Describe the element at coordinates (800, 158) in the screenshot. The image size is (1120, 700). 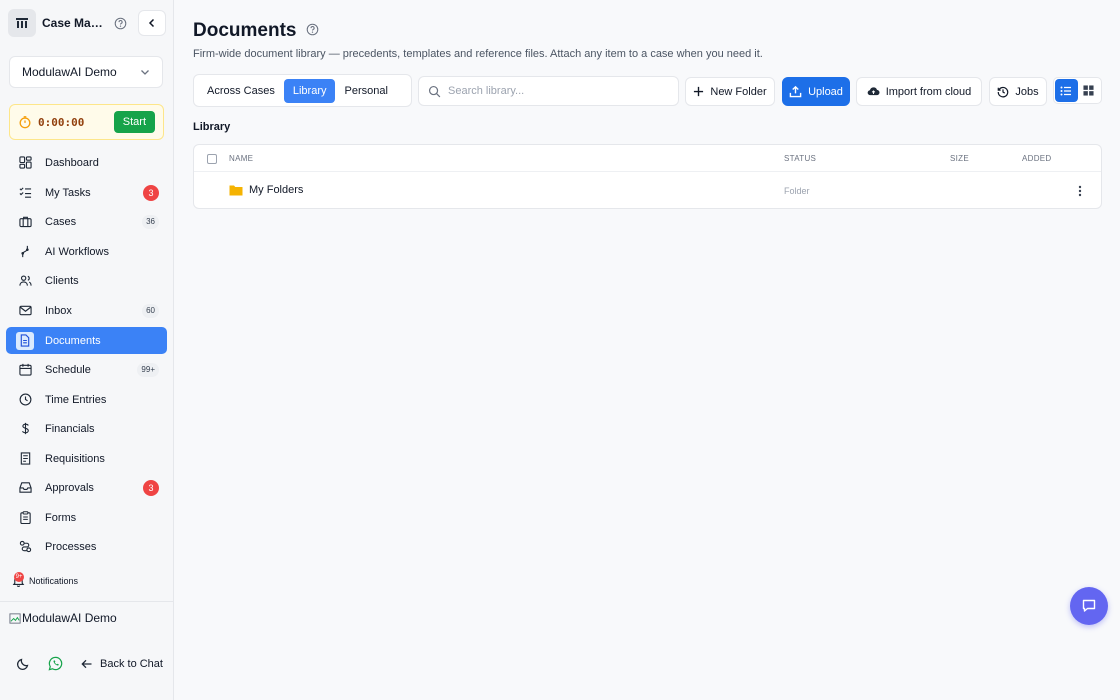
I see `column-header-status: STATUS` at that location.